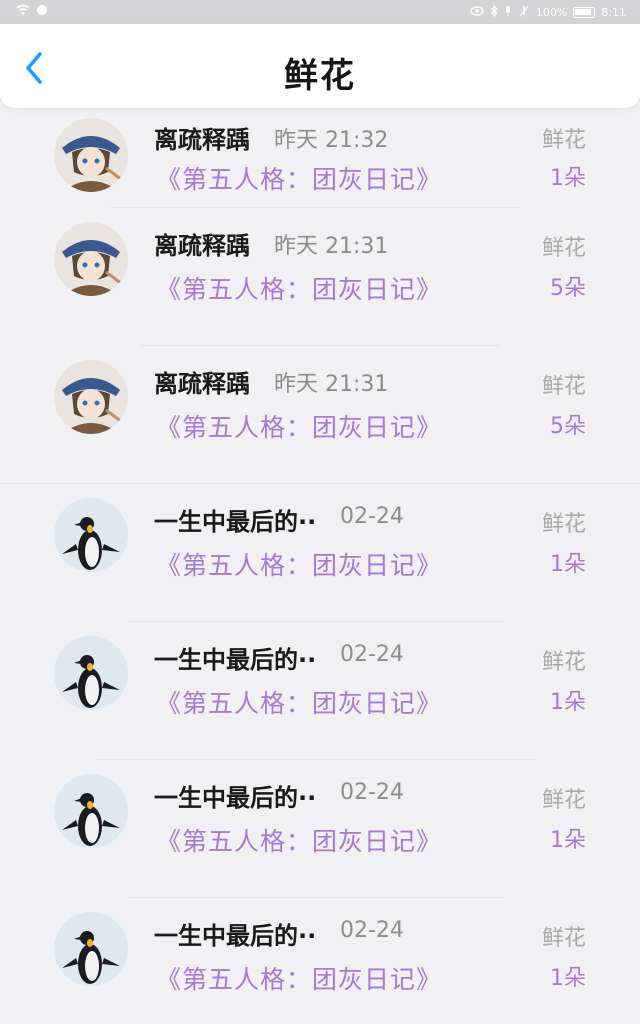 The image size is (640, 1024). Describe the element at coordinates (613, 12) in the screenshot. I see `clock: 8:11` at that location.